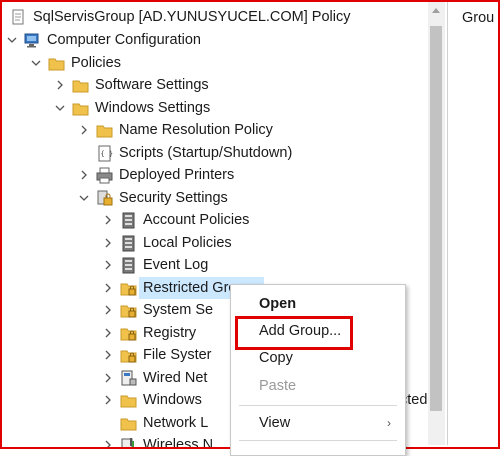 The height and width of the screenshot is (456, 500). I want to click on tree-item-label: Policies, so click(96, 63).